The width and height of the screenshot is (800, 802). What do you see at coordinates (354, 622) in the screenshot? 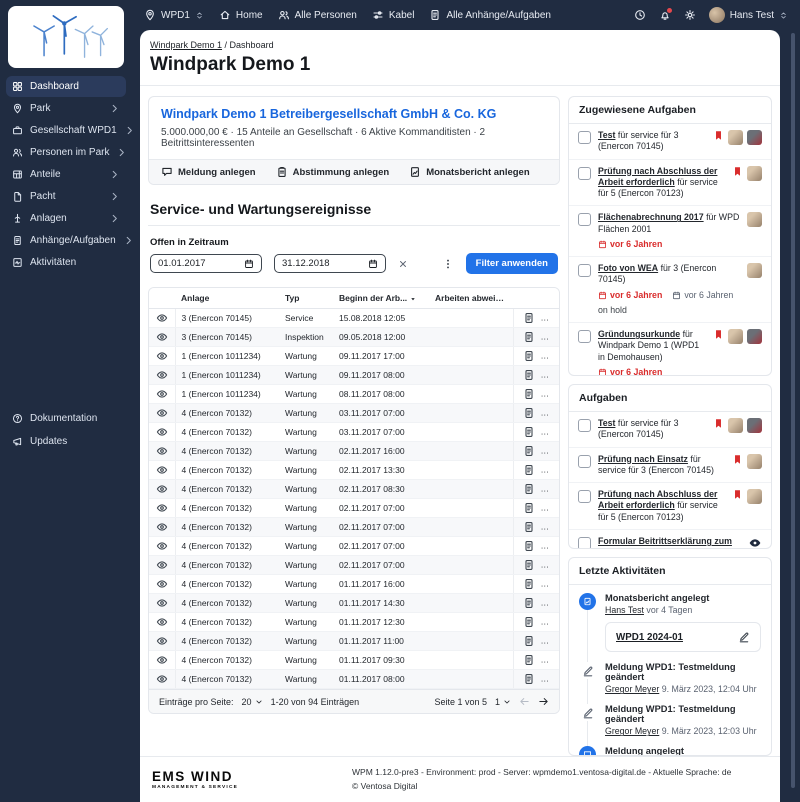
I see `event-row: 4 (Enercon 70132) Wartung 01.11.2017 12:30` at bounding box center [354, 622].